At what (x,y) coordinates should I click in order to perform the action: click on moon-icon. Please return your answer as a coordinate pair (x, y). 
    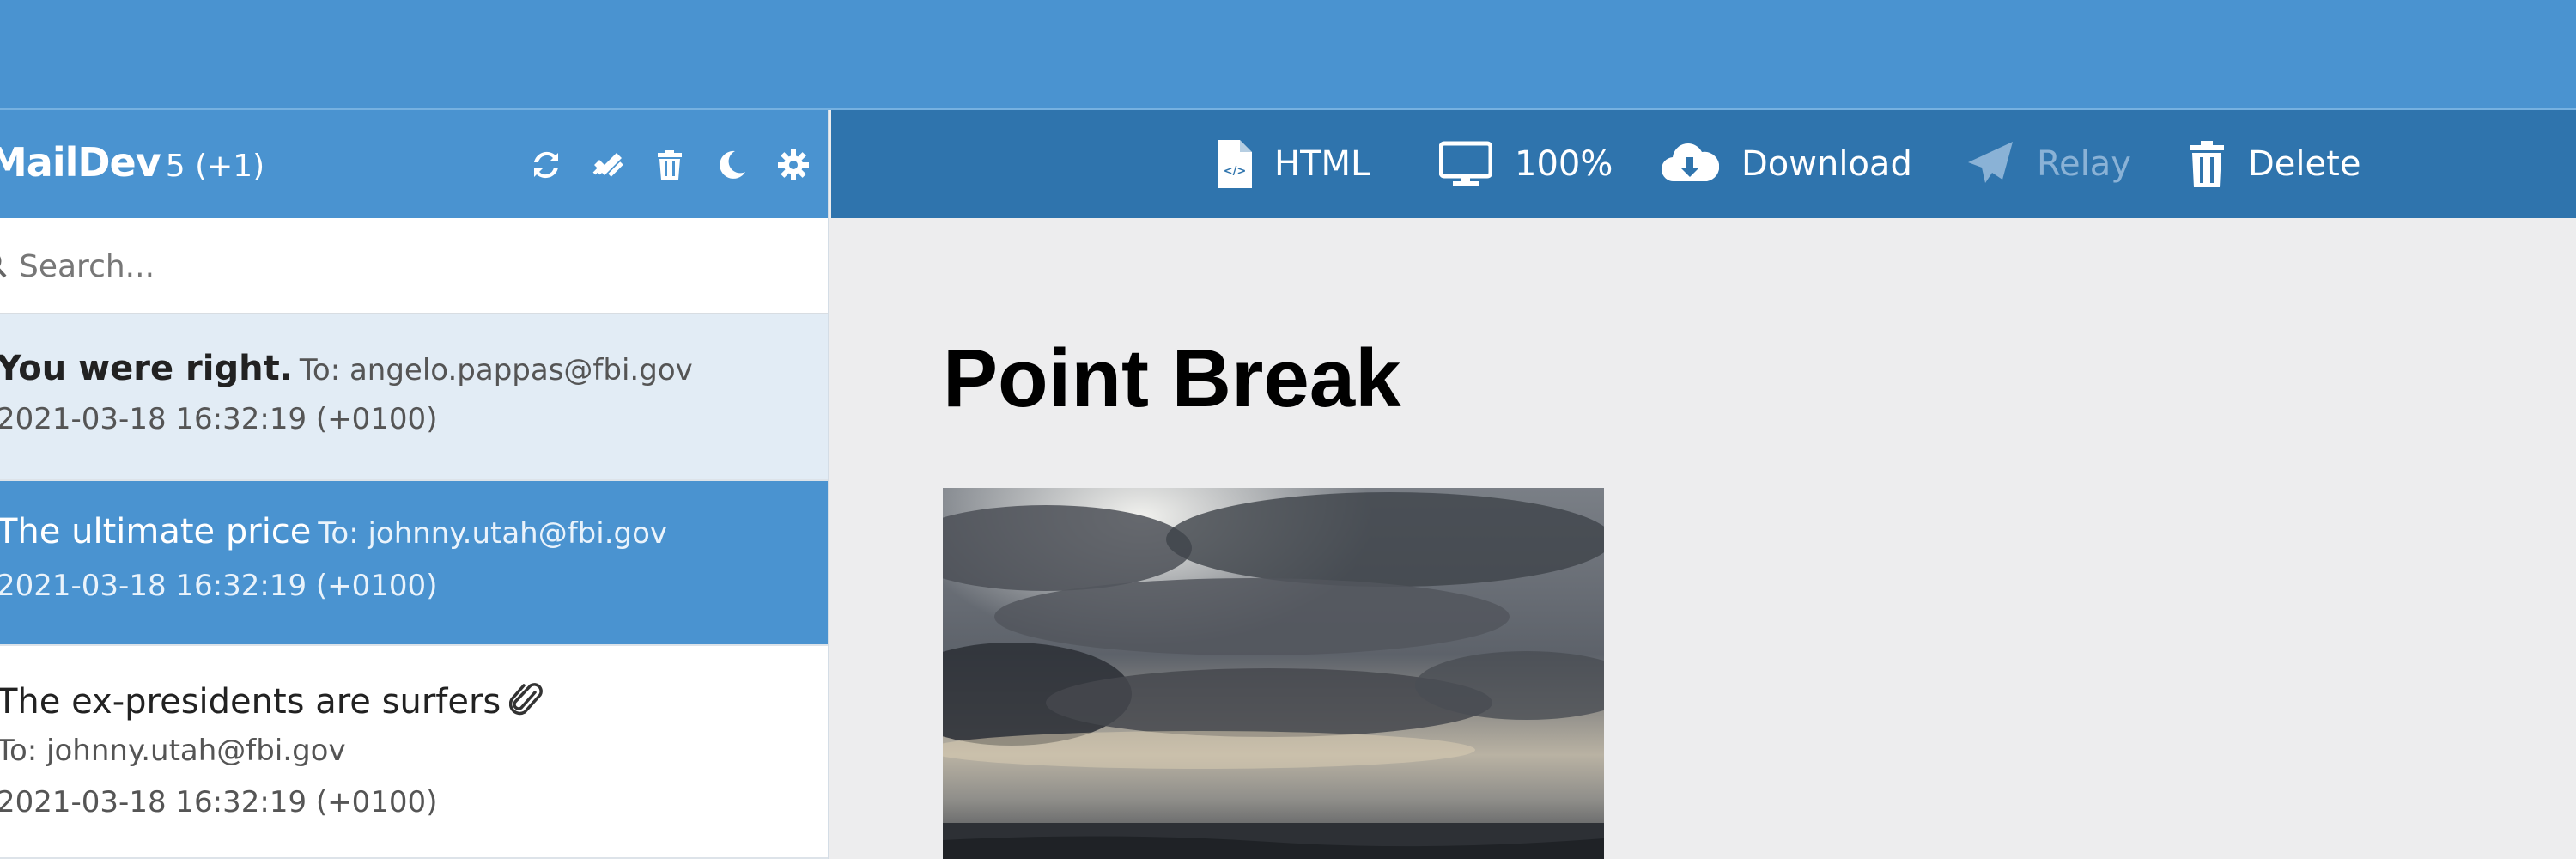
    Looking at the image, I should click on (731, 165).